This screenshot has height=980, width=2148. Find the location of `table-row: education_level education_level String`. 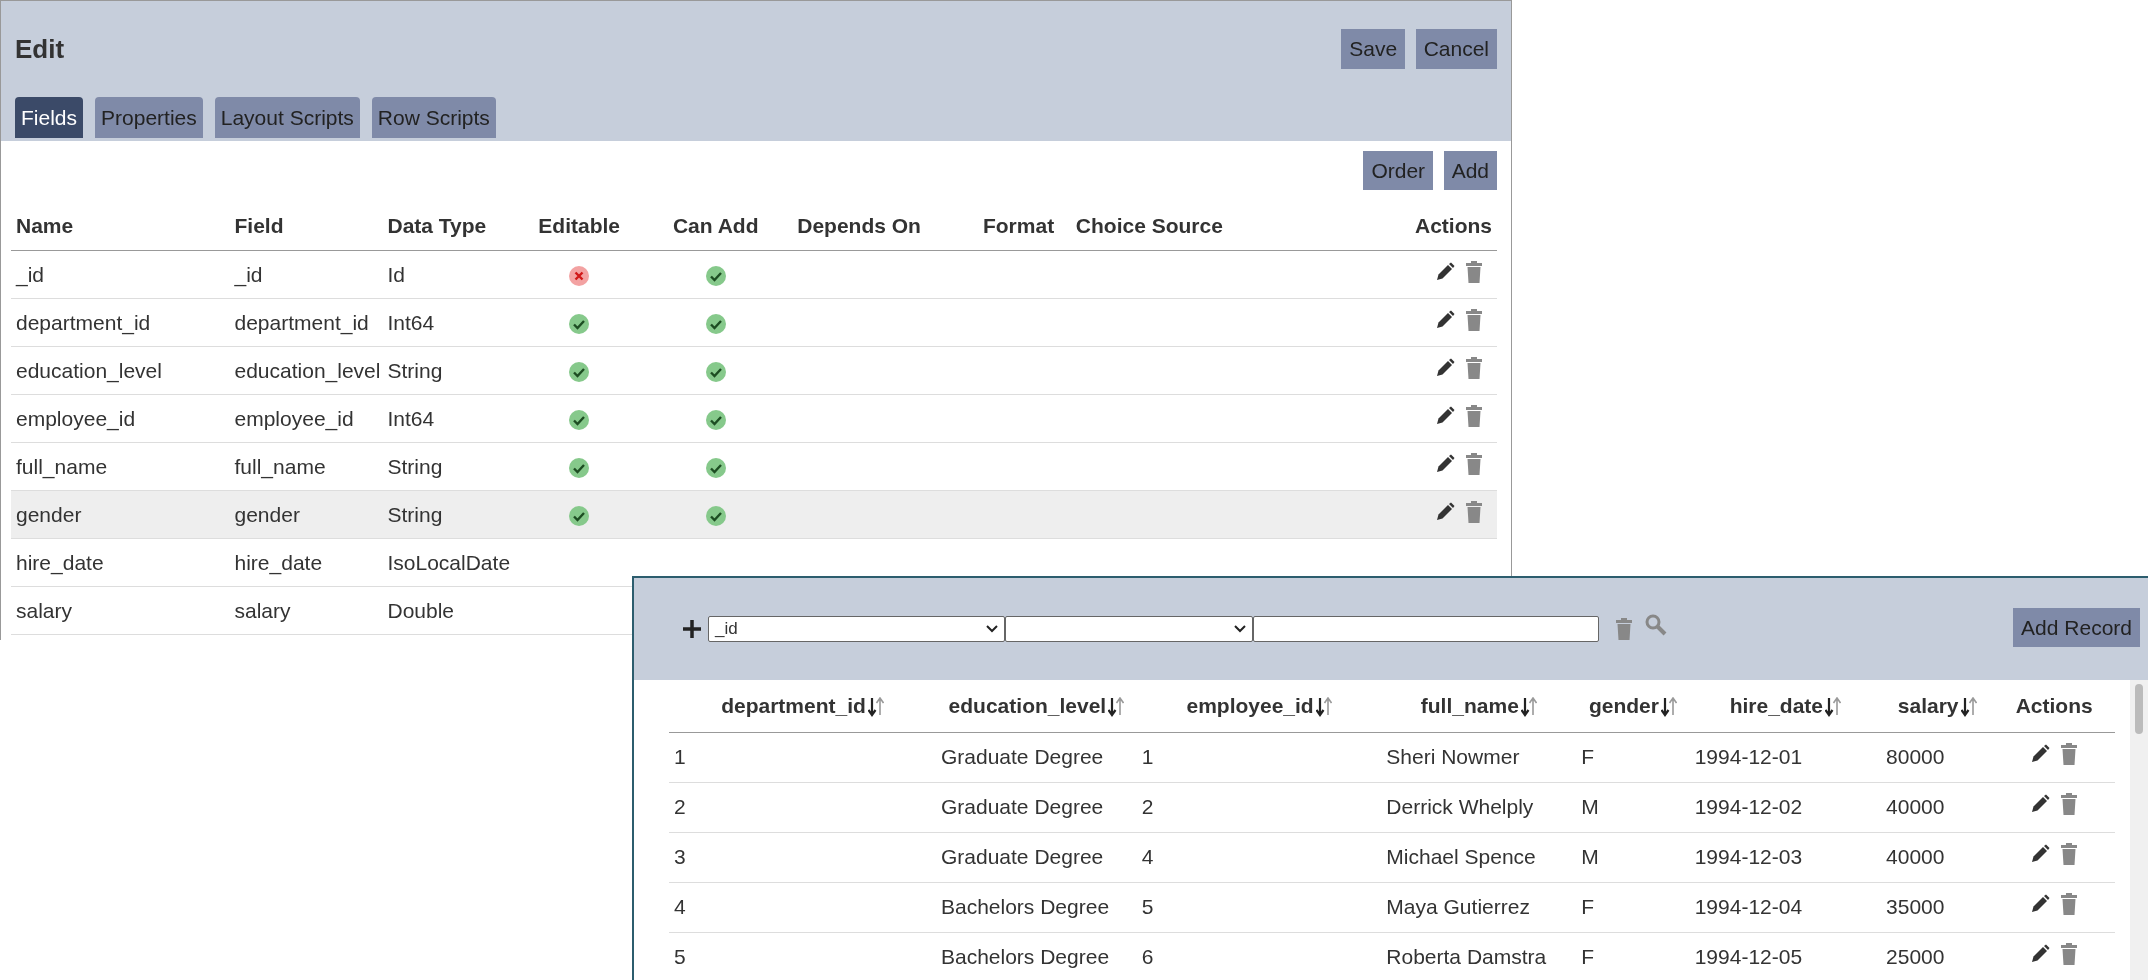

table-row: education_level education_level String is located at coordinates (754, 370).